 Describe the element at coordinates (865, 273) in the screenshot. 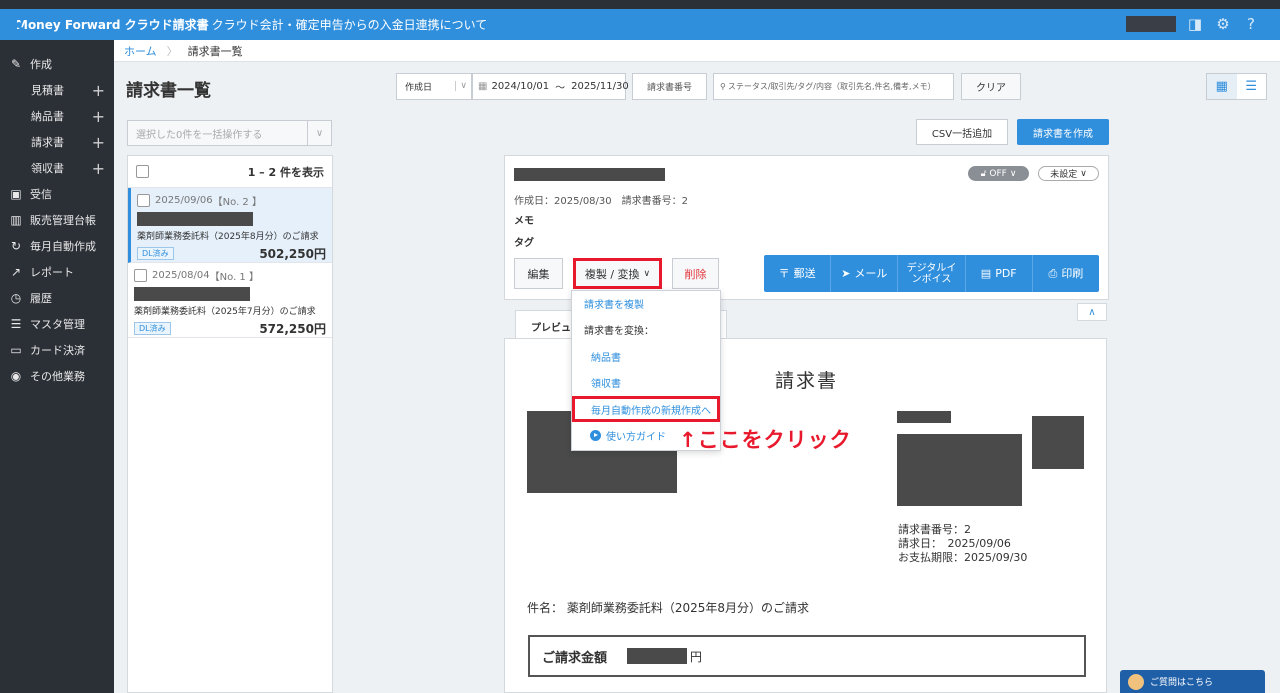

I see `email-button: ➤ メール` at that location.